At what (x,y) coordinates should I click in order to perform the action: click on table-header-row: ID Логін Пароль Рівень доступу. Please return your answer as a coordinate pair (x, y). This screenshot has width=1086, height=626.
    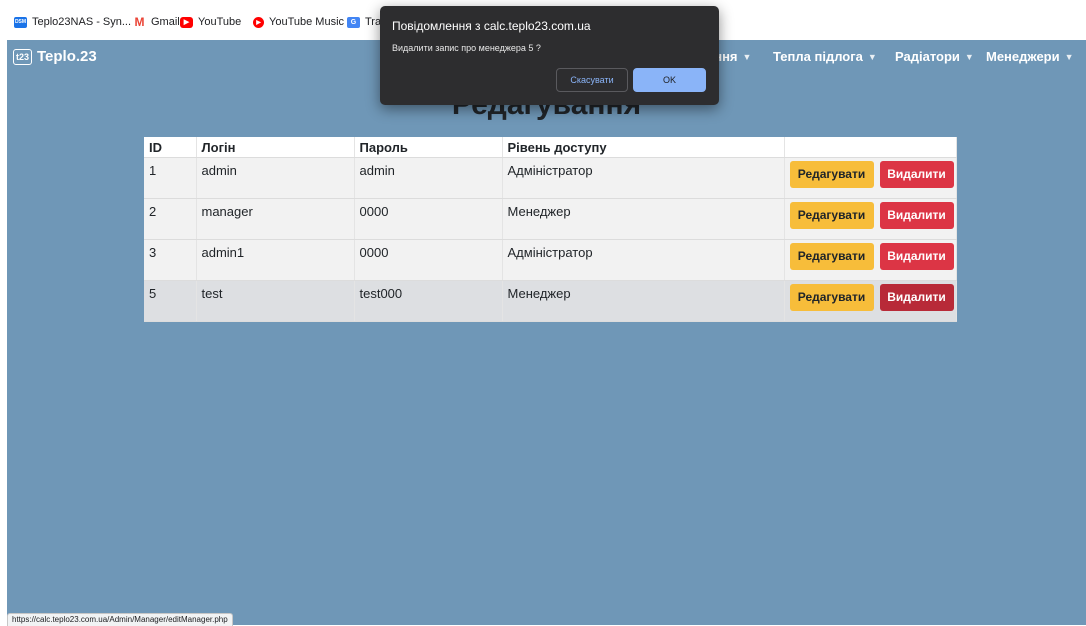
    Looking at the image, I should click on (550, 147).